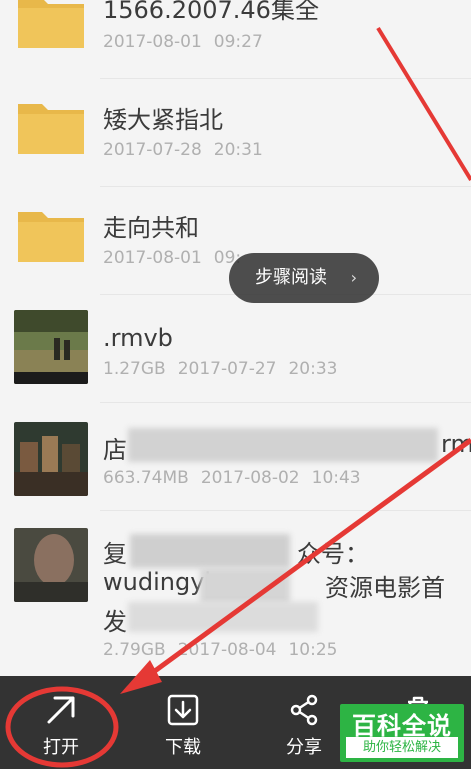  I want to click on file-date: 2017-08-02, so click(250, 478).